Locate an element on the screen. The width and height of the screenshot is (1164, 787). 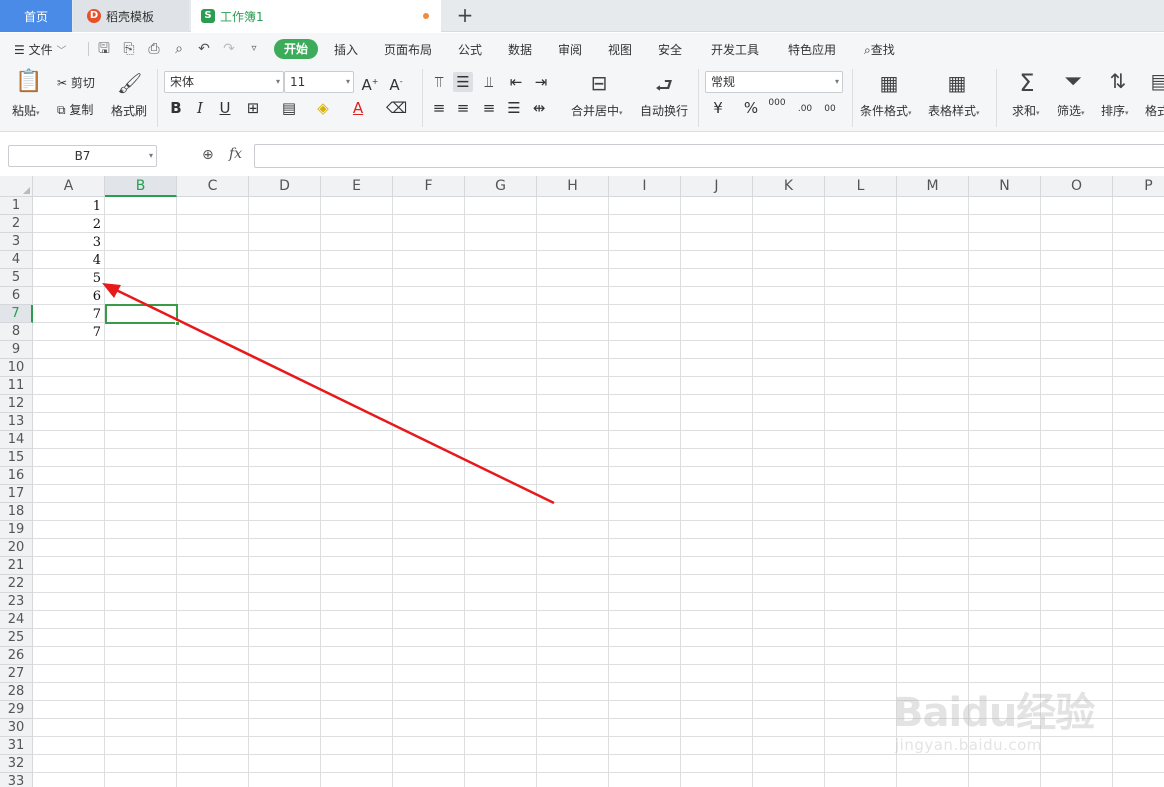
number-format-select: 常规 ▾ is located at coordinates (774, 82).